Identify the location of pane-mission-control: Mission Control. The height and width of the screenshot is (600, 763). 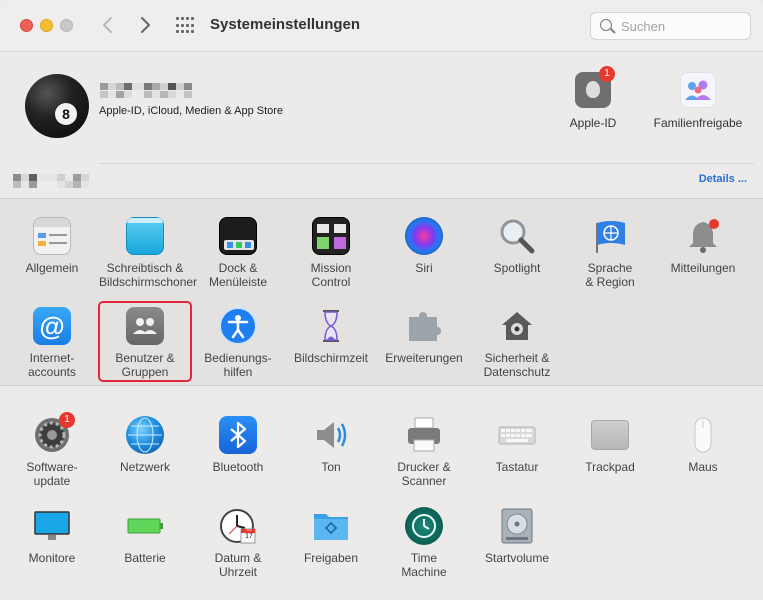
(331, 253).